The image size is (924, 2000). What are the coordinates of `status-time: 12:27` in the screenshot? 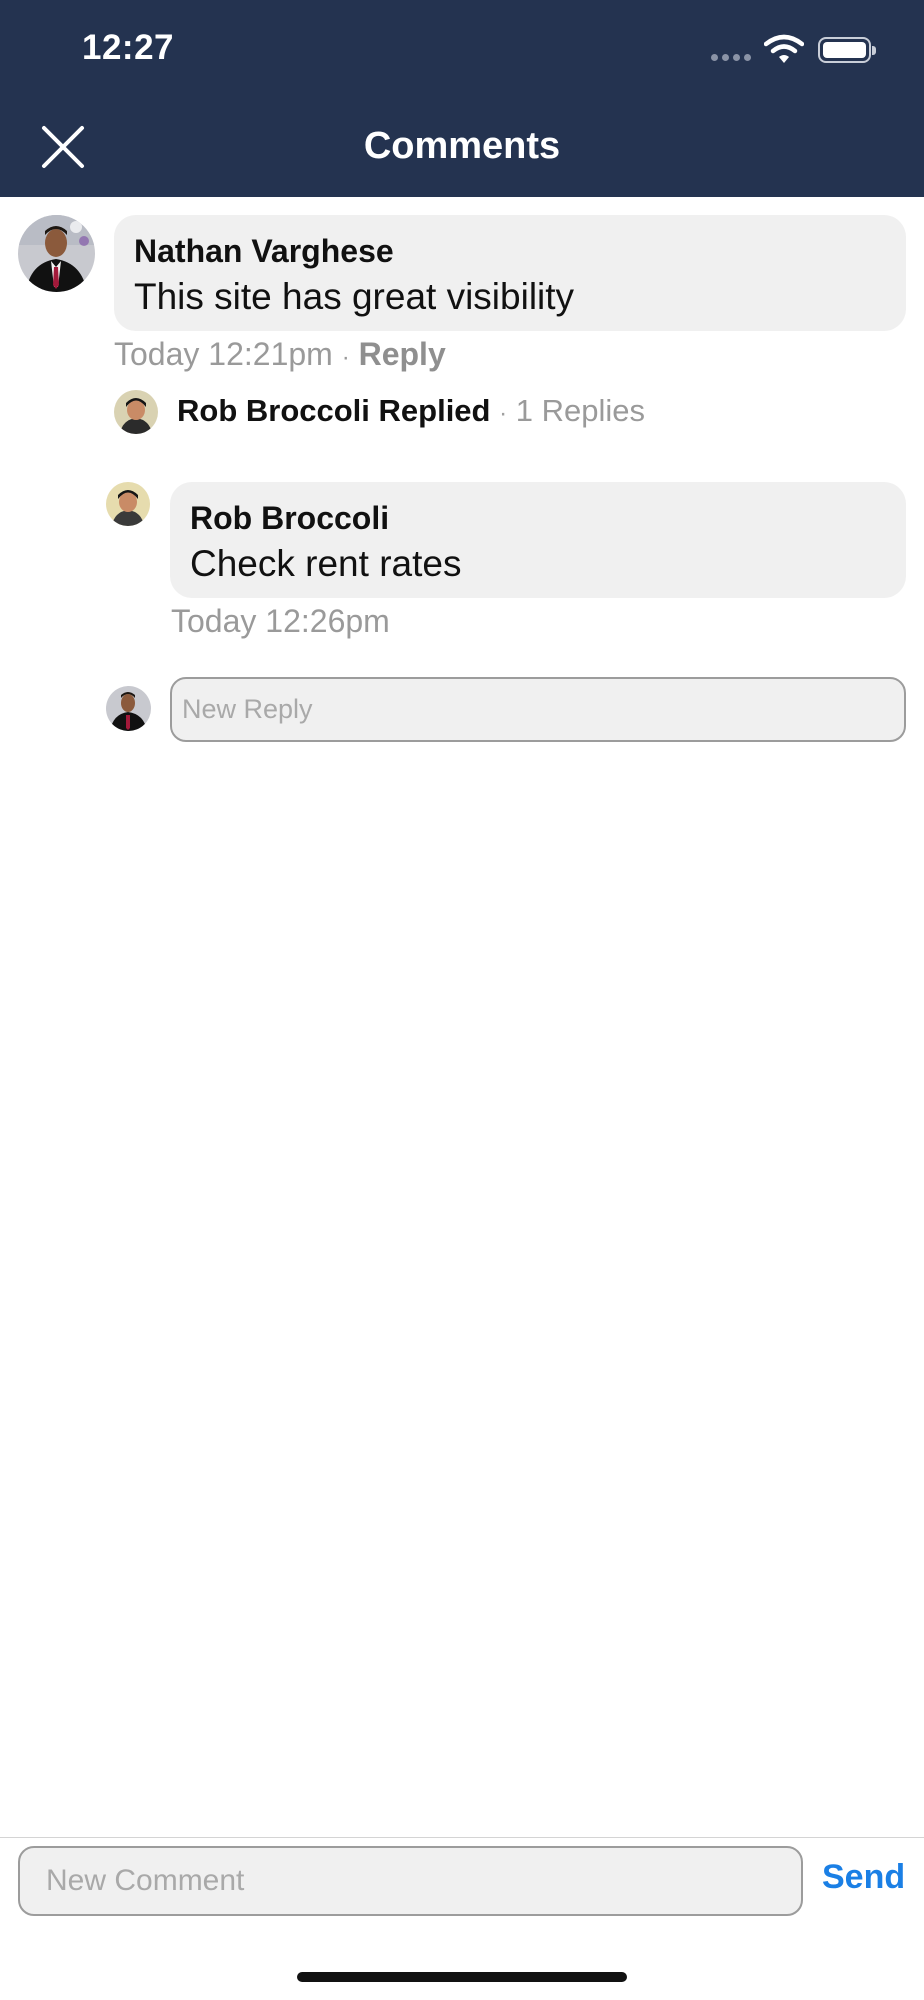 It's located at (128, 47).